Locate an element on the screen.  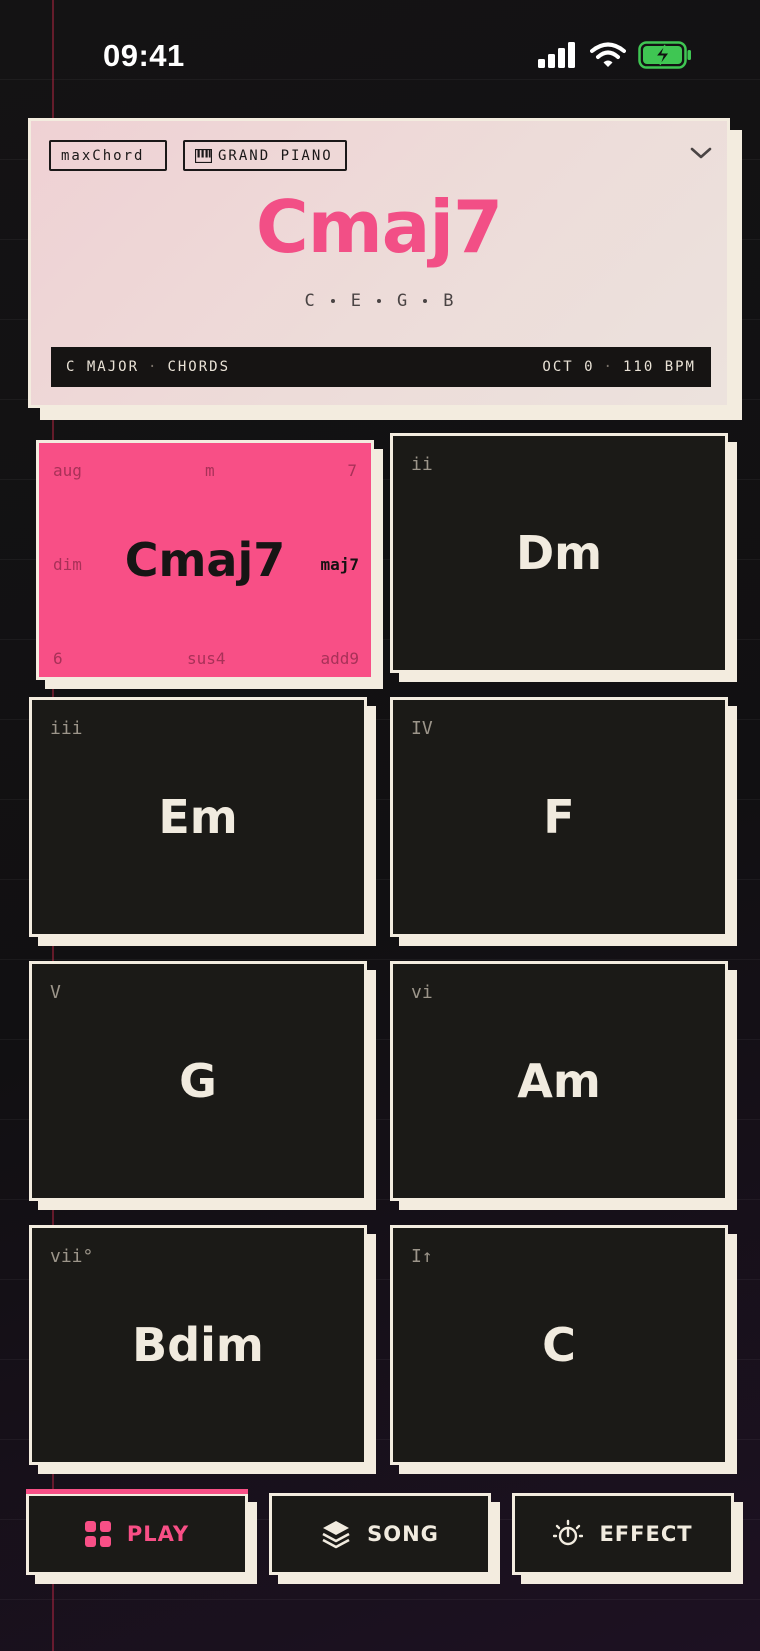
app-name-badge: maxChord is located at coordinates (108, 155).